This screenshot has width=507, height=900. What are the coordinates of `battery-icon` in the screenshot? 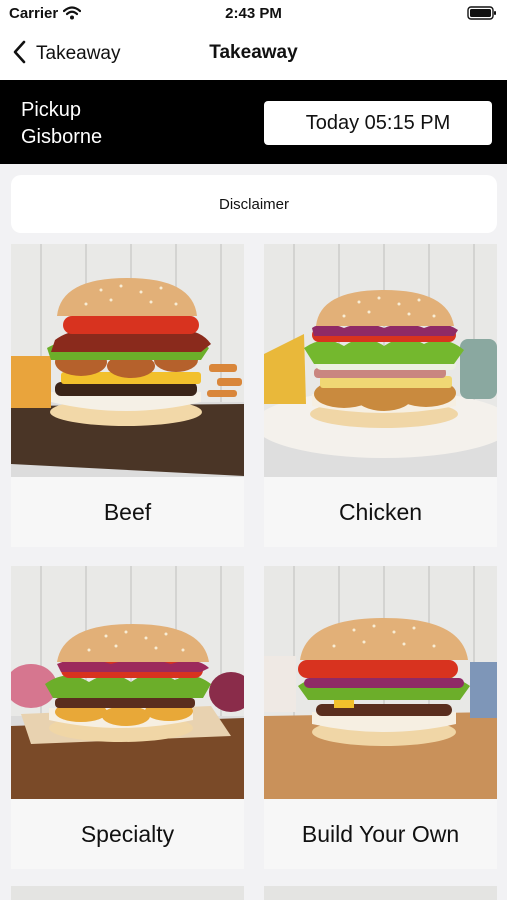 It's located at (482, 15).